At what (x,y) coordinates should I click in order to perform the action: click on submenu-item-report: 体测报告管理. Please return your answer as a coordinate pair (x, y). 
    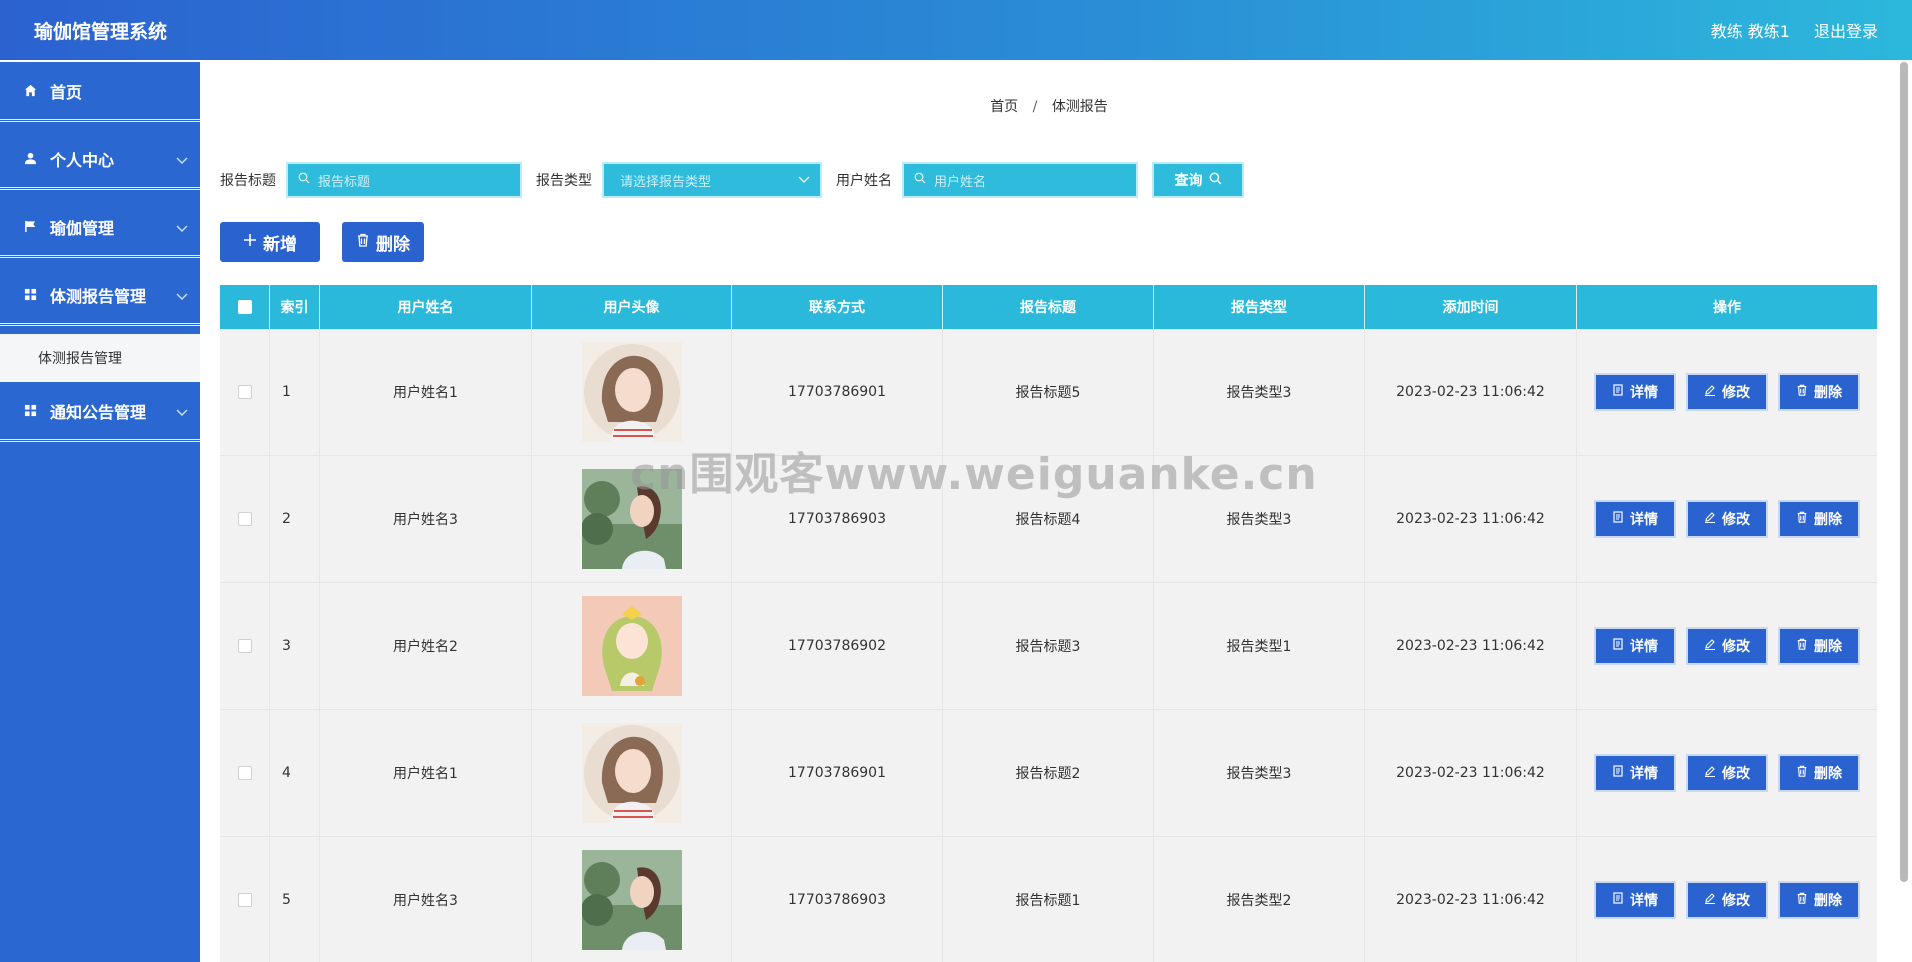
    Looking at the image, I should click on (100, 358).